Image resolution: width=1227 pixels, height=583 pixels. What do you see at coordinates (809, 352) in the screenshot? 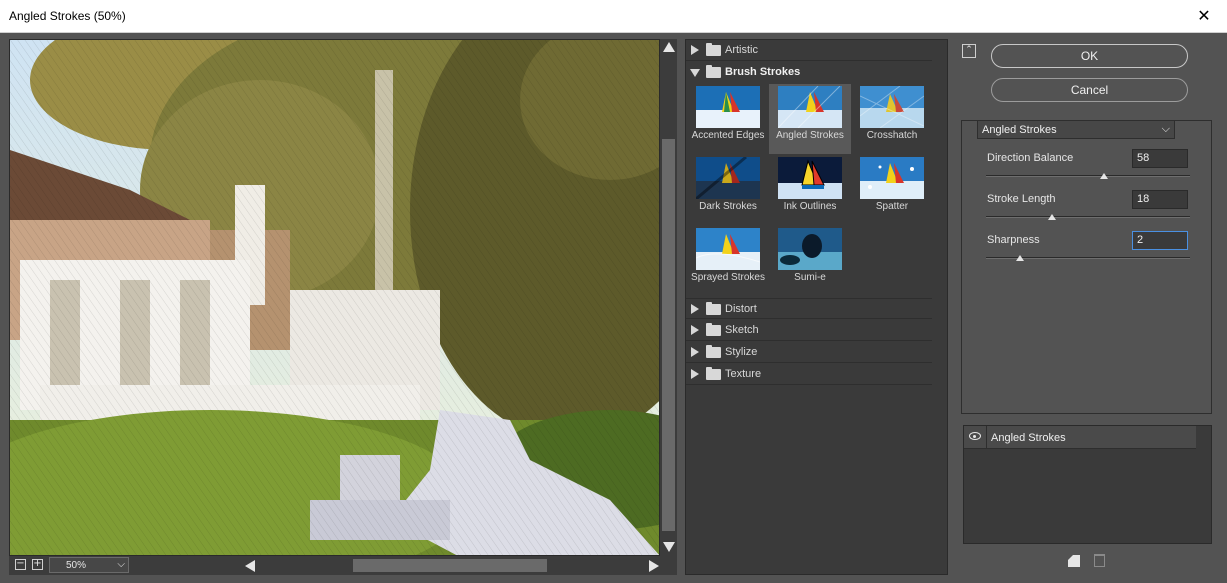
I see `category-stylize: Stylize` at bounding box center [809, 352].